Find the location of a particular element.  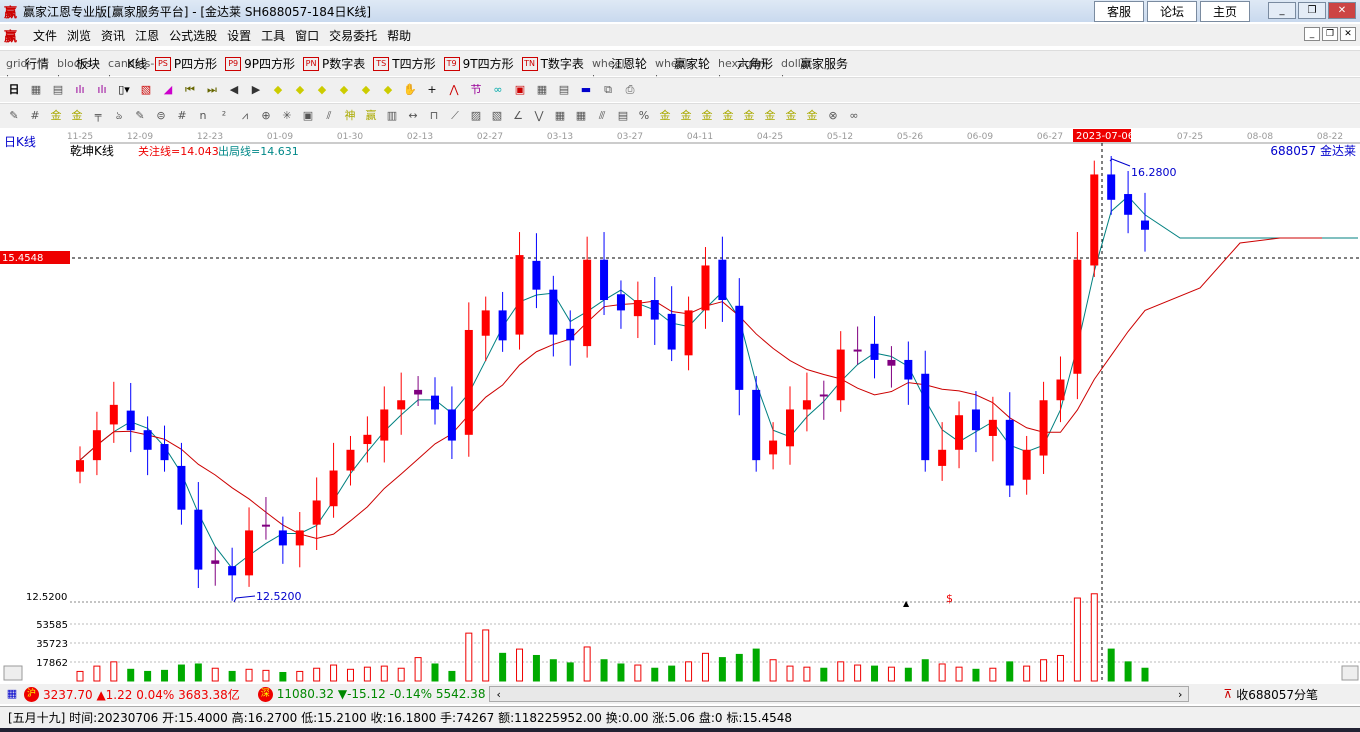

drawing-tool-icon: ⊕ is located at coordinates (266, 116).